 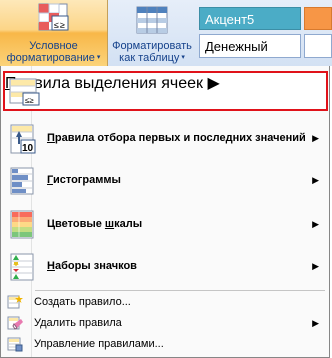 I want to click on format-as-table-icon, so click(x=152, y=20).